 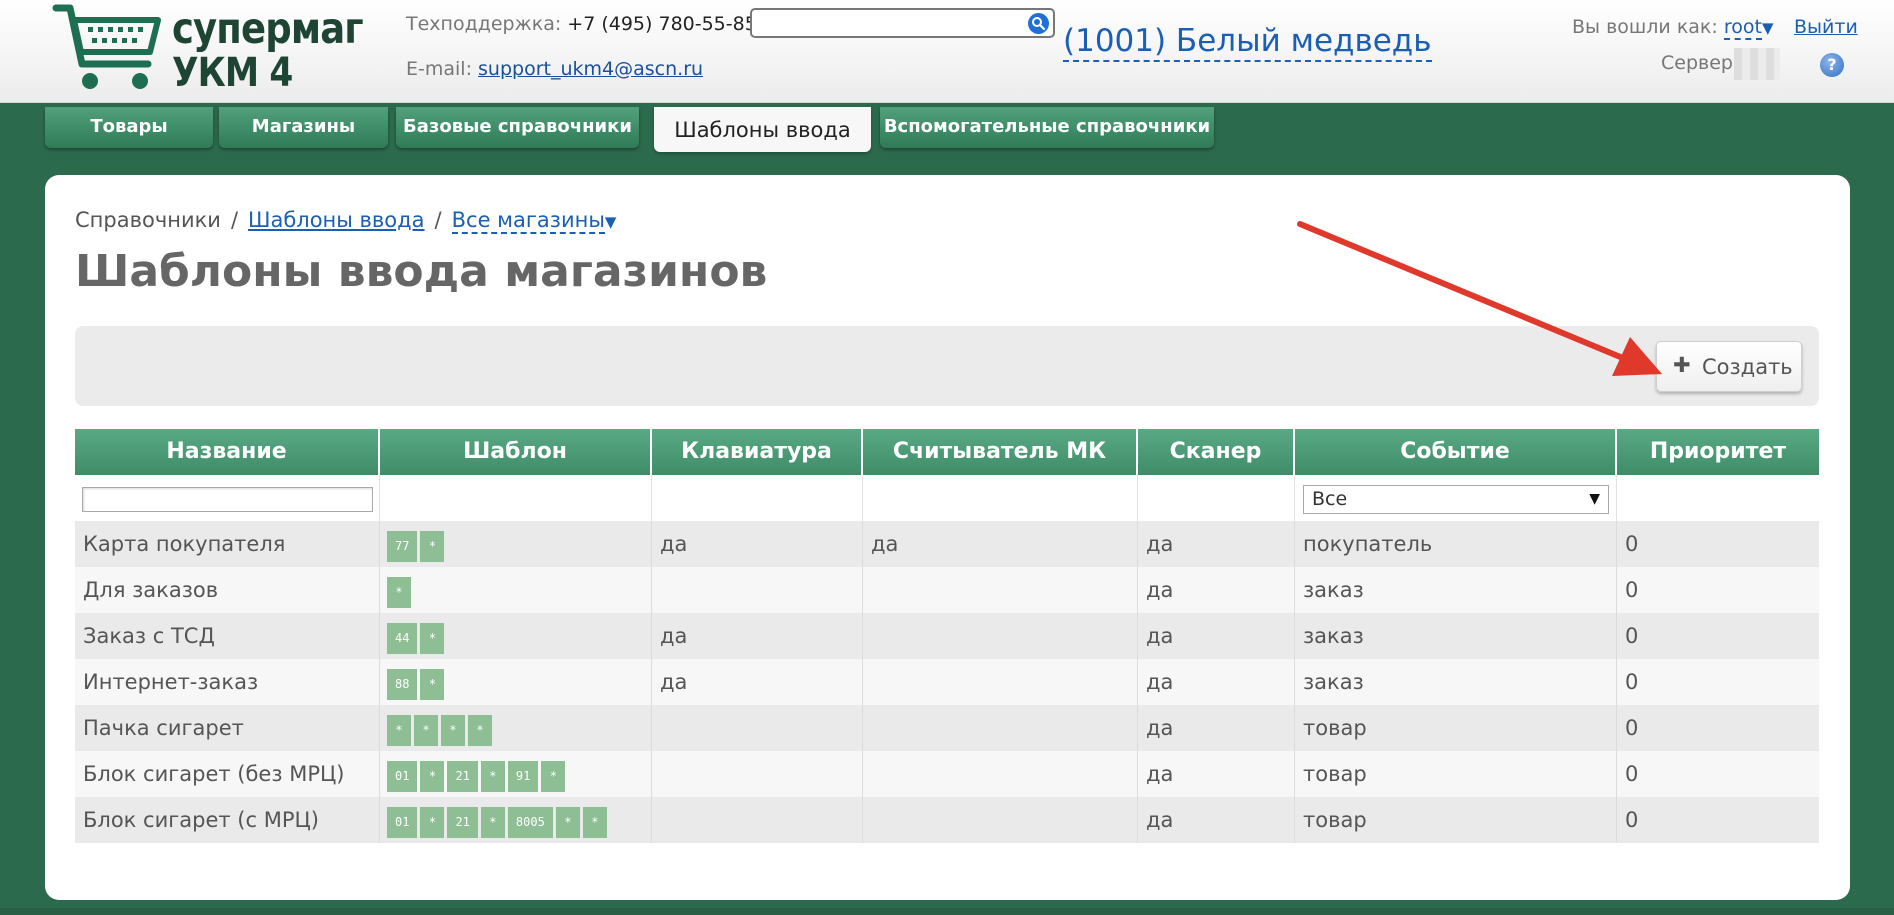 I want to click on cell-template: 01 * 21 * 91 *, so click(x=516, y=774).